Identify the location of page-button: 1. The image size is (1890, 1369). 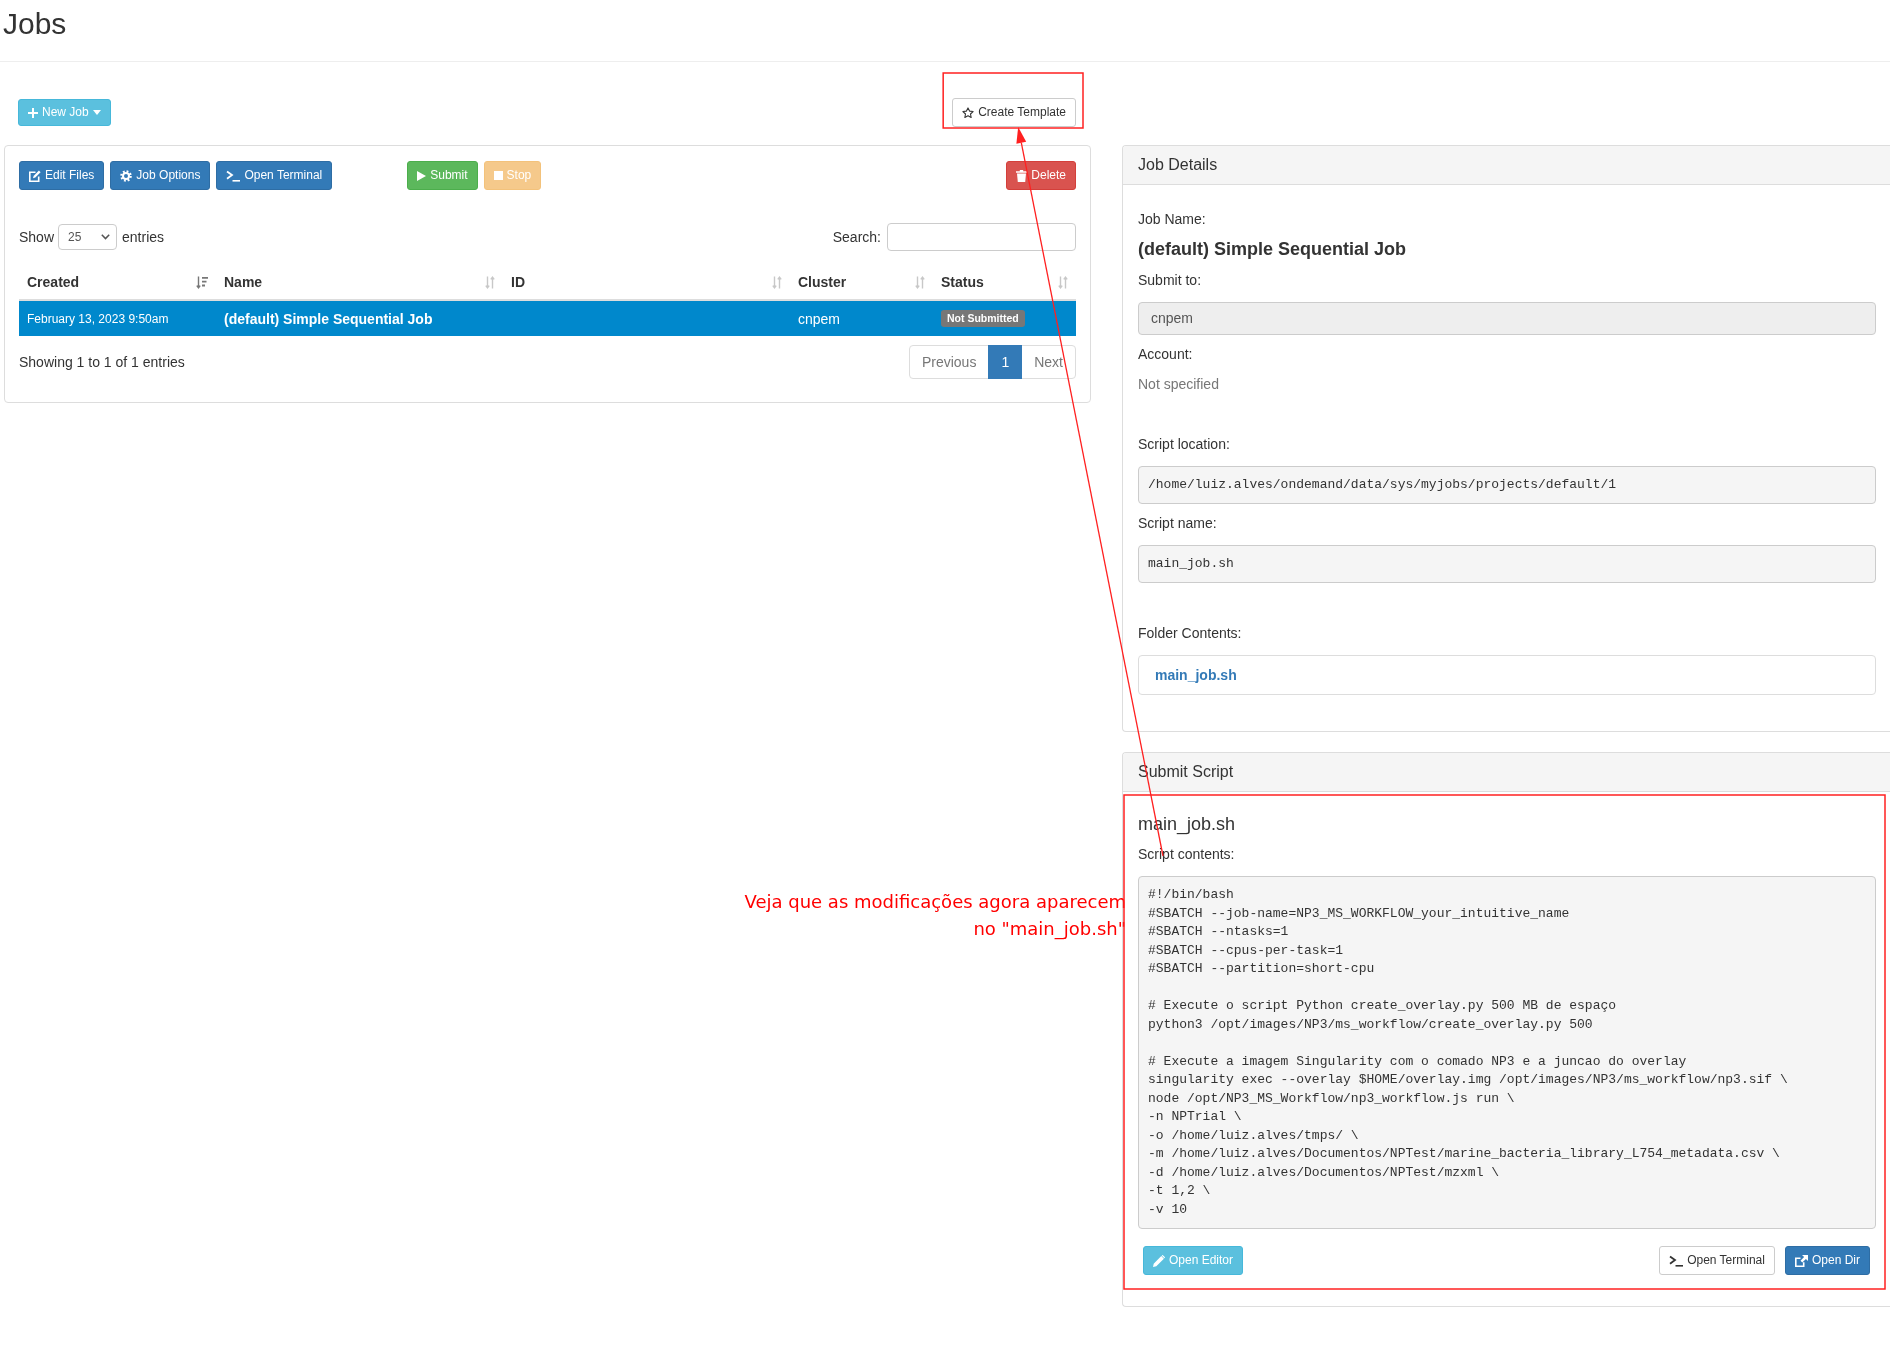
(1005, 362).